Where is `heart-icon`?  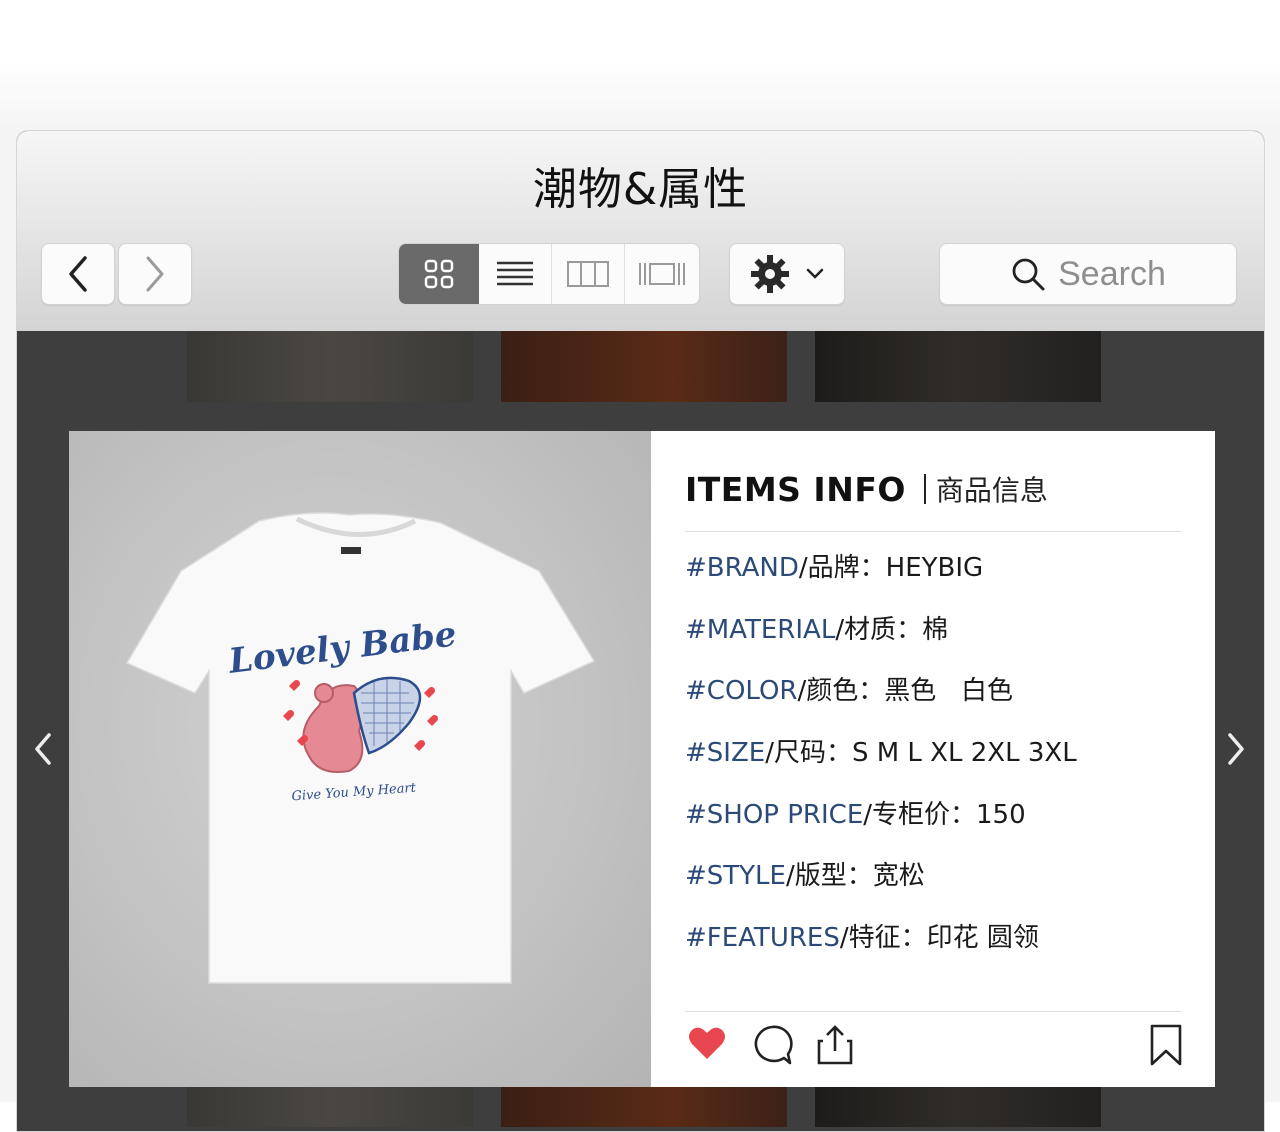
heart-icon is located at coordinates (707, 1043).